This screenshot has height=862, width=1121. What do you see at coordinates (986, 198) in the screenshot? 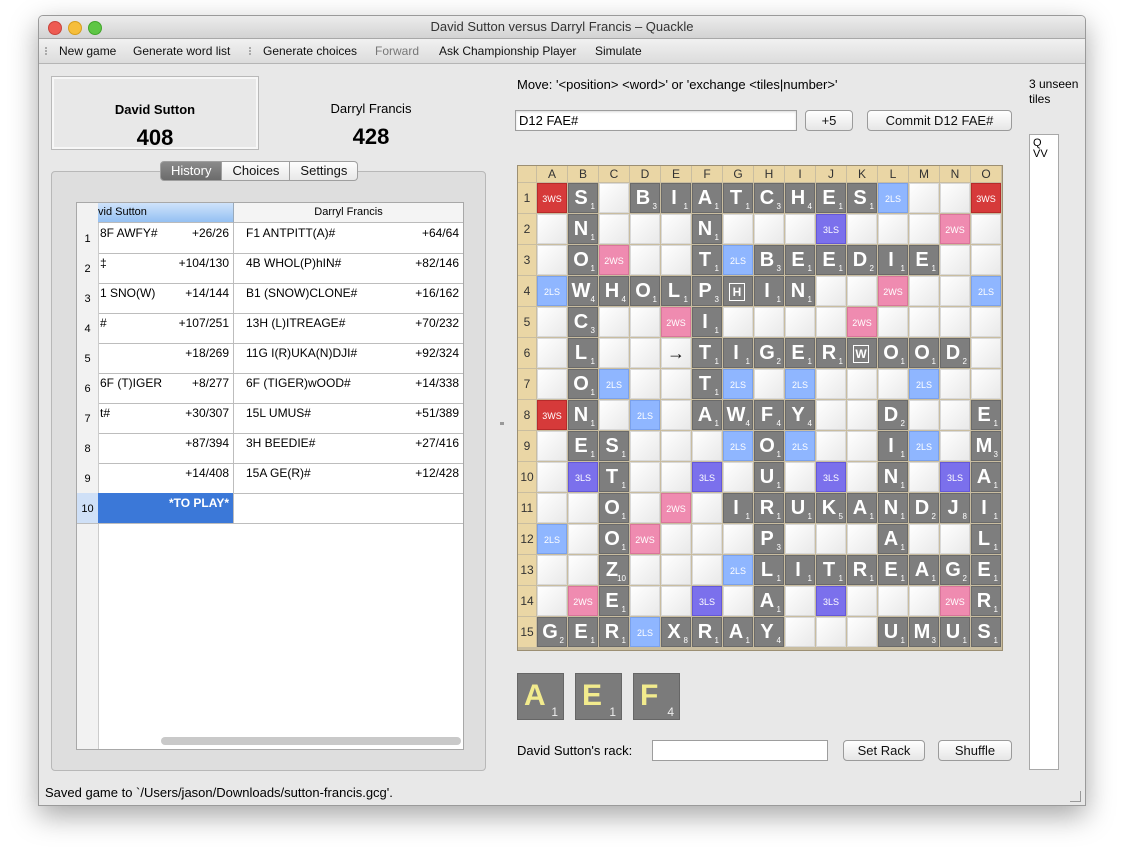
I see `premium-square: 3WS` at bounding box center [986, 198].